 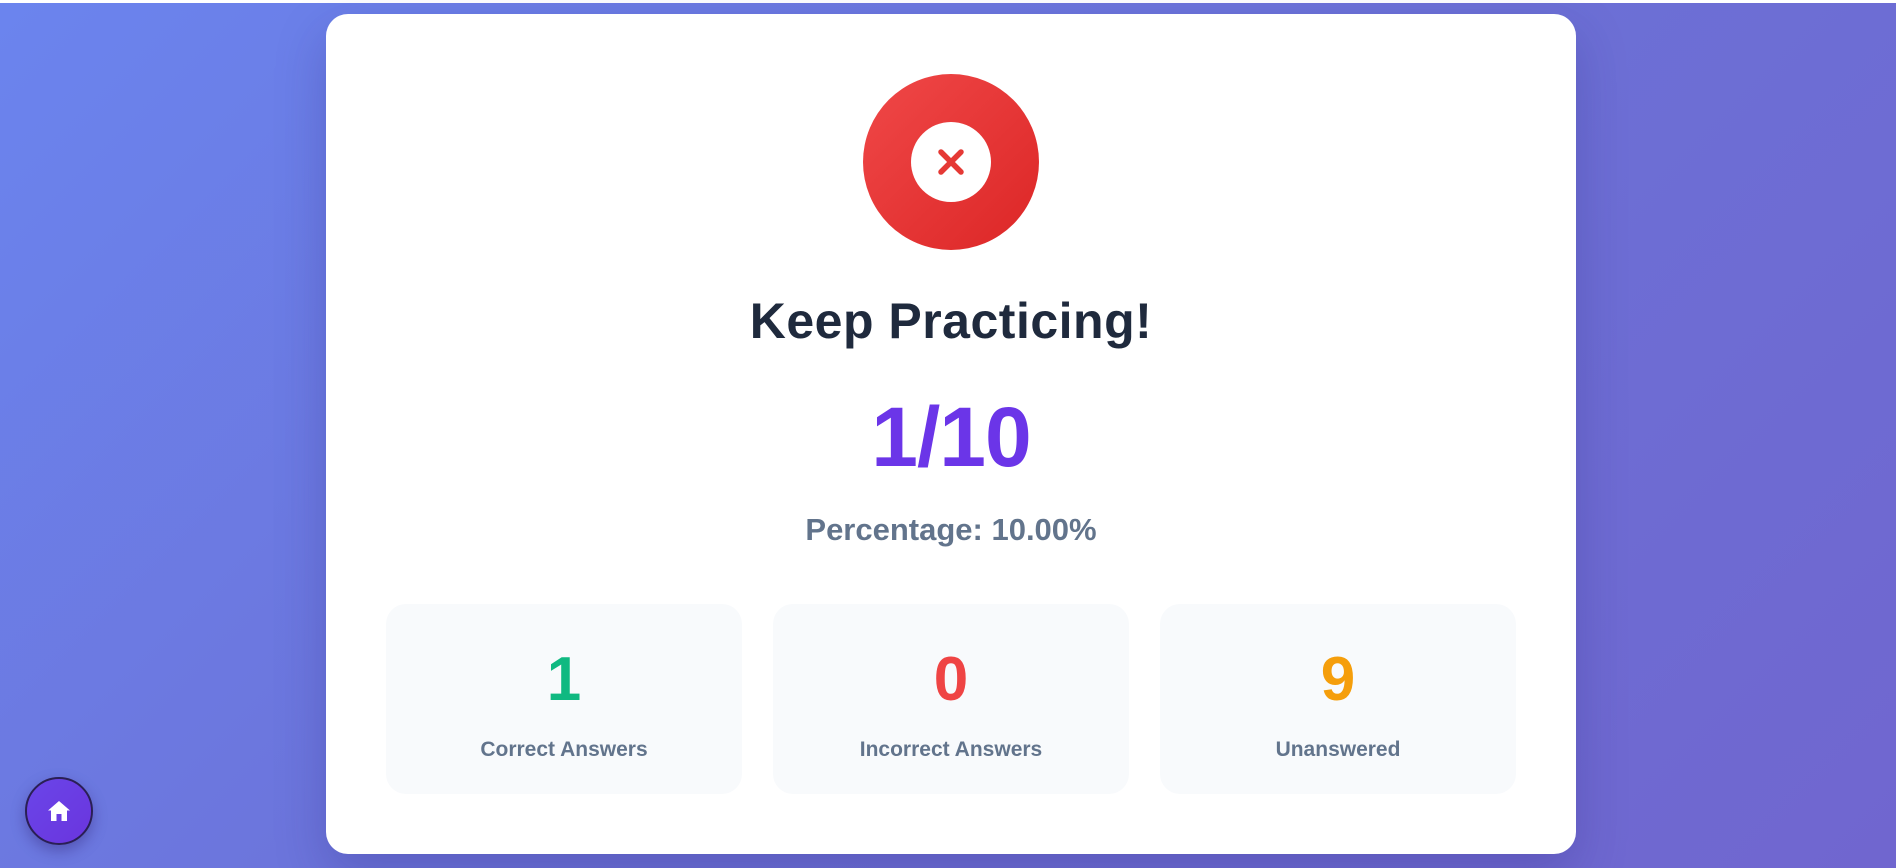 What do you see at coordinates (1338, 679) in the screenshot?
I see `stat-unanswered-value: 9` at bounding box center [1338, 679].